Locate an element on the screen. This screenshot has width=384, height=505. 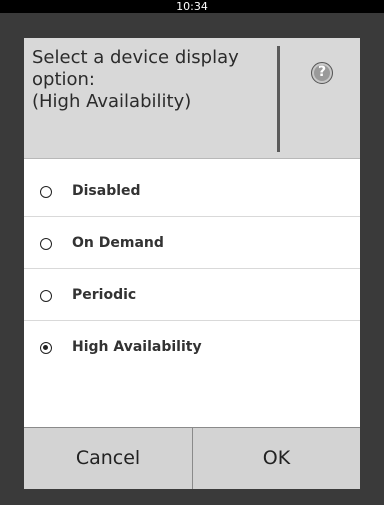
dialog-footer: Cancel OK is located at coordinates (192, 458).